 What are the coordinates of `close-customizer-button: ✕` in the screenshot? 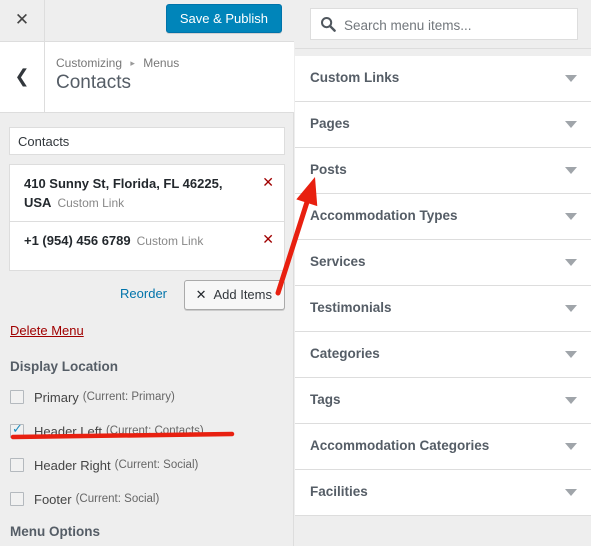 It's located at (22, 20).